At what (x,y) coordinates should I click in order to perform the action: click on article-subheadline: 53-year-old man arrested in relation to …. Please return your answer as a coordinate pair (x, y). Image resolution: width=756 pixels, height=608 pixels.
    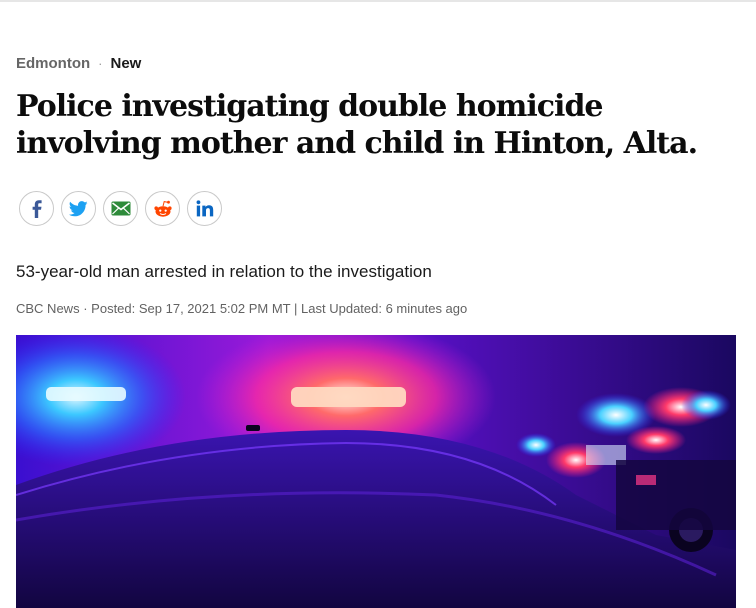
    Looking at the image, I should click on (224, 271).